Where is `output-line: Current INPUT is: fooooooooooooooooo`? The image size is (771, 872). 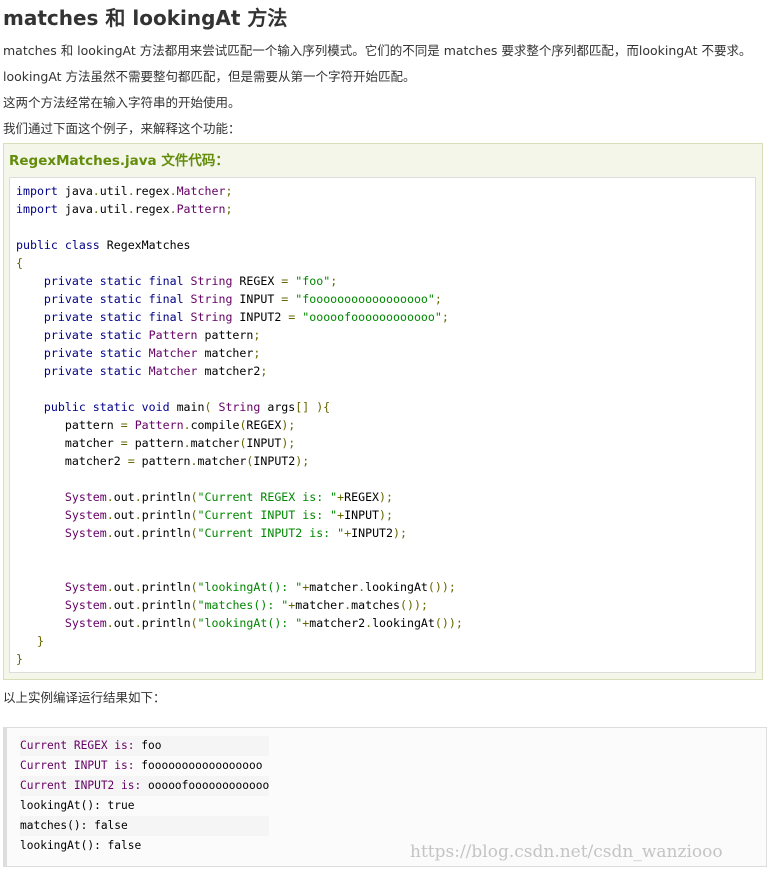
output-line: Current INPUT is: fooooooooooooooooo is located at coordinates (141, 765).